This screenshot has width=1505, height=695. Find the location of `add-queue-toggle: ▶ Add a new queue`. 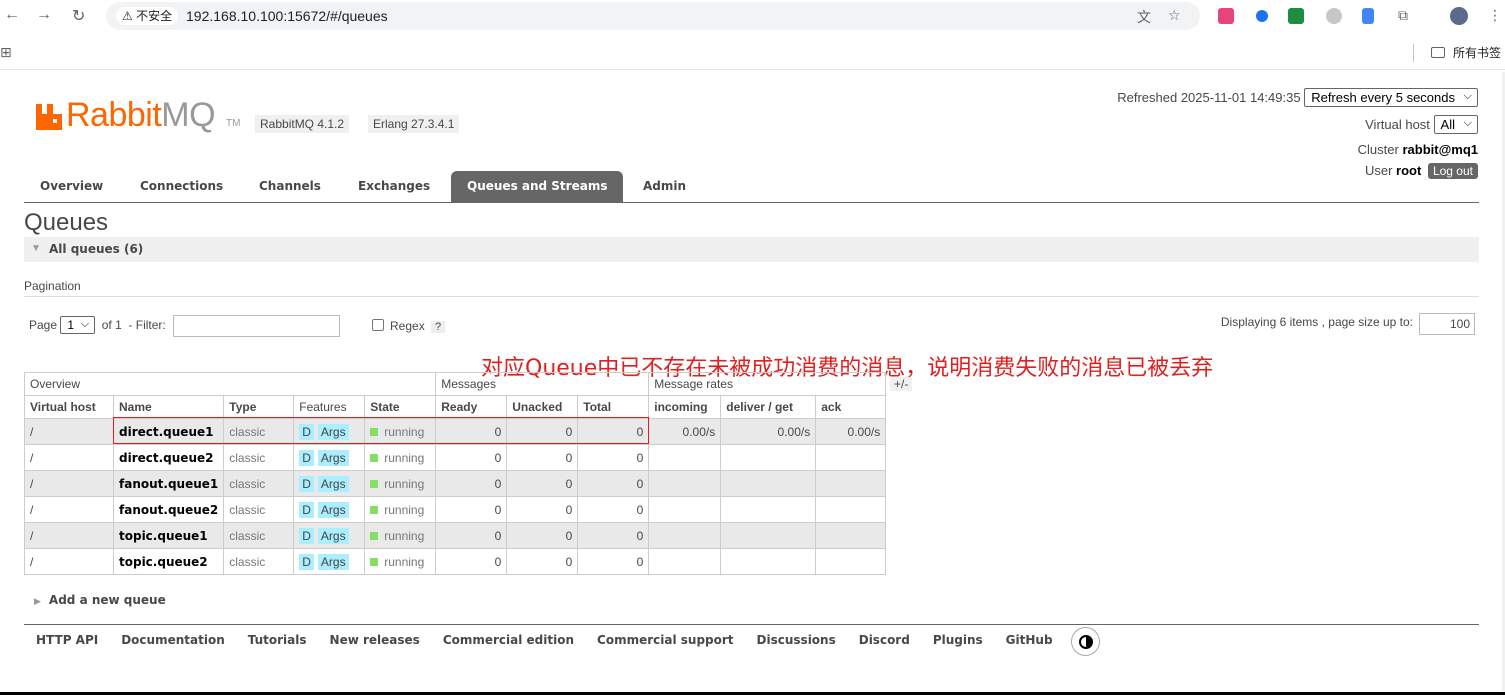

add-queue-toggle: ▶ Add a new queue is located at coordinates (100, 600).